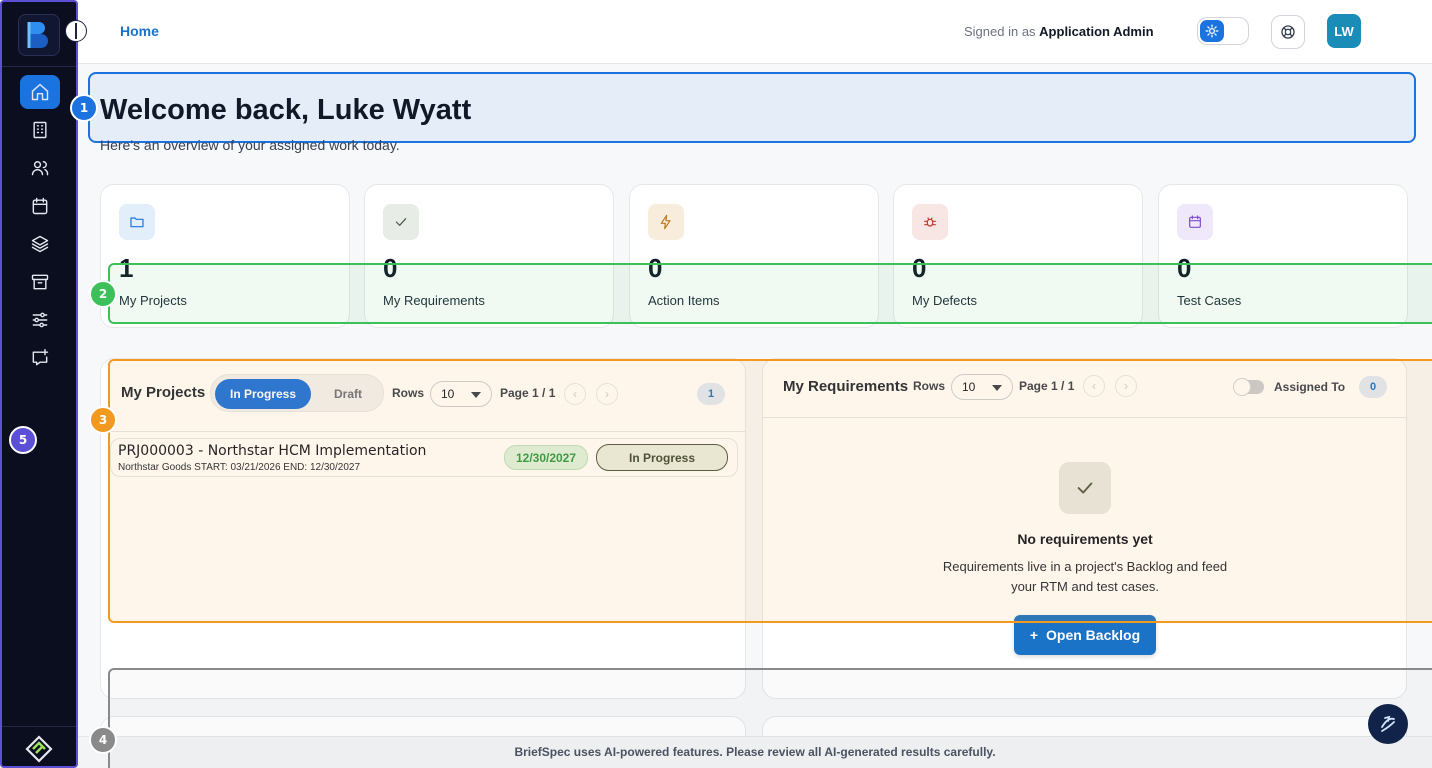 This screenshot has width=1432, height=768. I want to click on sliders-icon, so click(40, 320).